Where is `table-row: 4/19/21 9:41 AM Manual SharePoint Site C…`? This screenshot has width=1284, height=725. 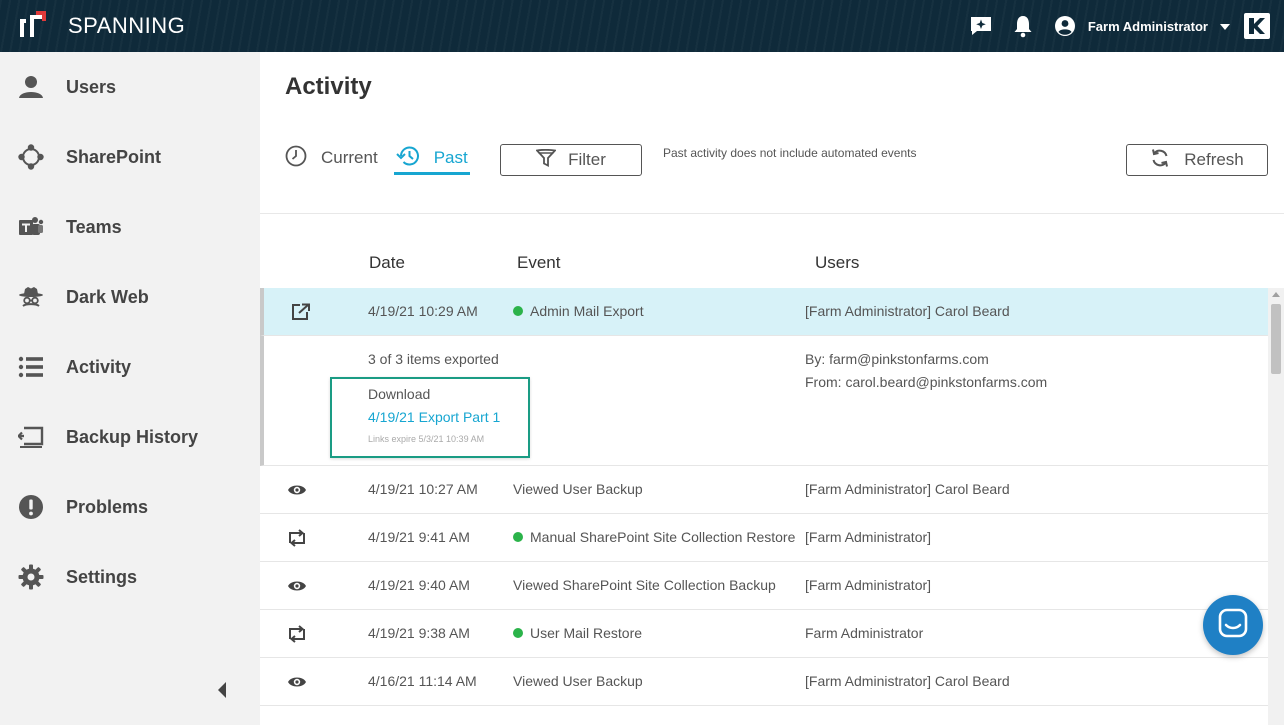 table-row: 4/19/21 9:41 AM Manual SharePoint Site C… is located at coordinates (764, 538).